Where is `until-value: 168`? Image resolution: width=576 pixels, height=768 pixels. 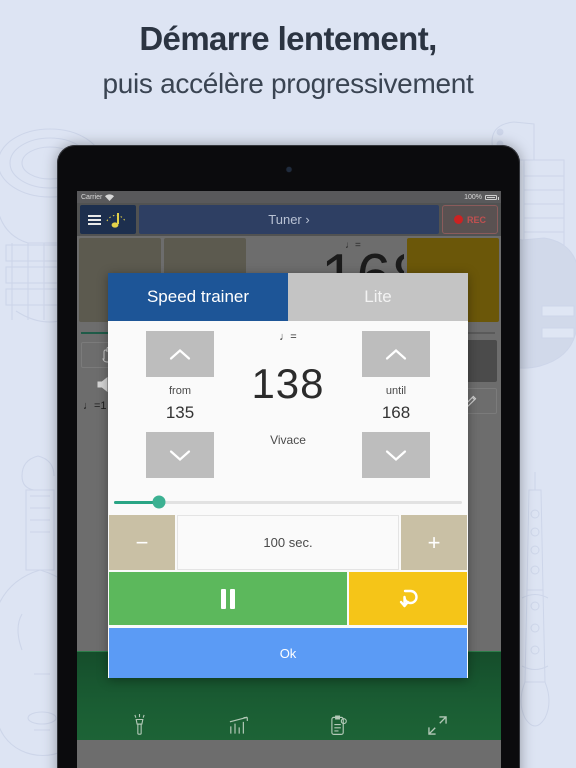 until-value: 168 is located at coordinates (396, 412).